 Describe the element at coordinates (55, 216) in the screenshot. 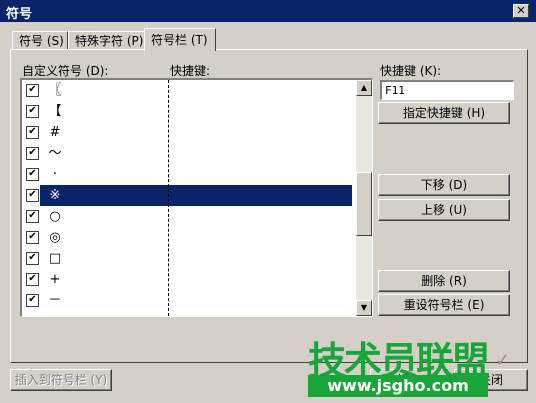

I see `symbol-glyph: ○` at that location.